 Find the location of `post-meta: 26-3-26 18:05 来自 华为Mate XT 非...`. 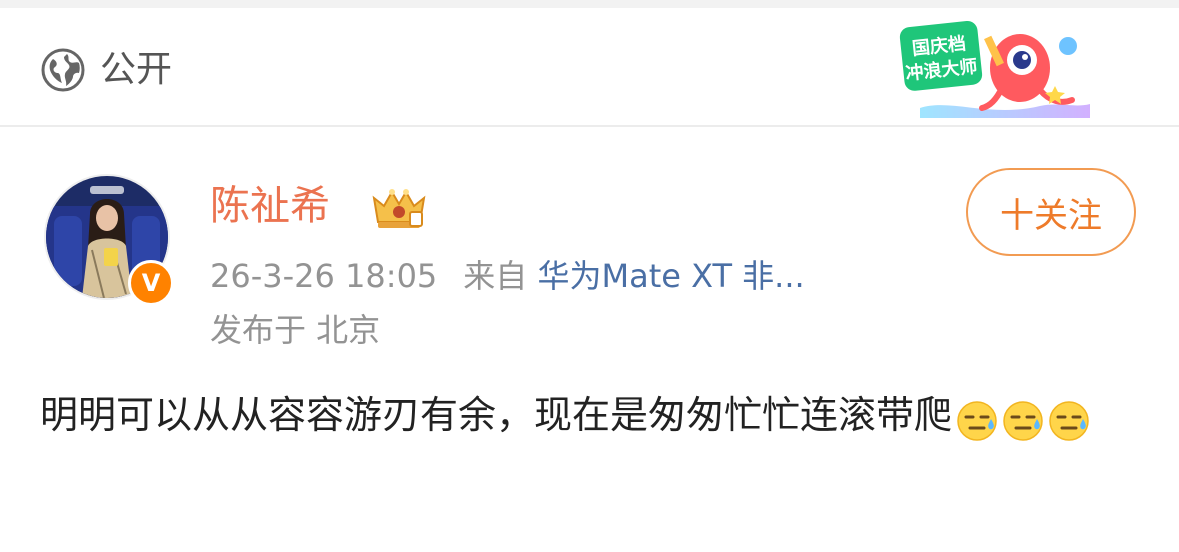

post-meta: 26-3-26 18:05 来自 华为Mate XT 非... is located at coordinates (507, 276).